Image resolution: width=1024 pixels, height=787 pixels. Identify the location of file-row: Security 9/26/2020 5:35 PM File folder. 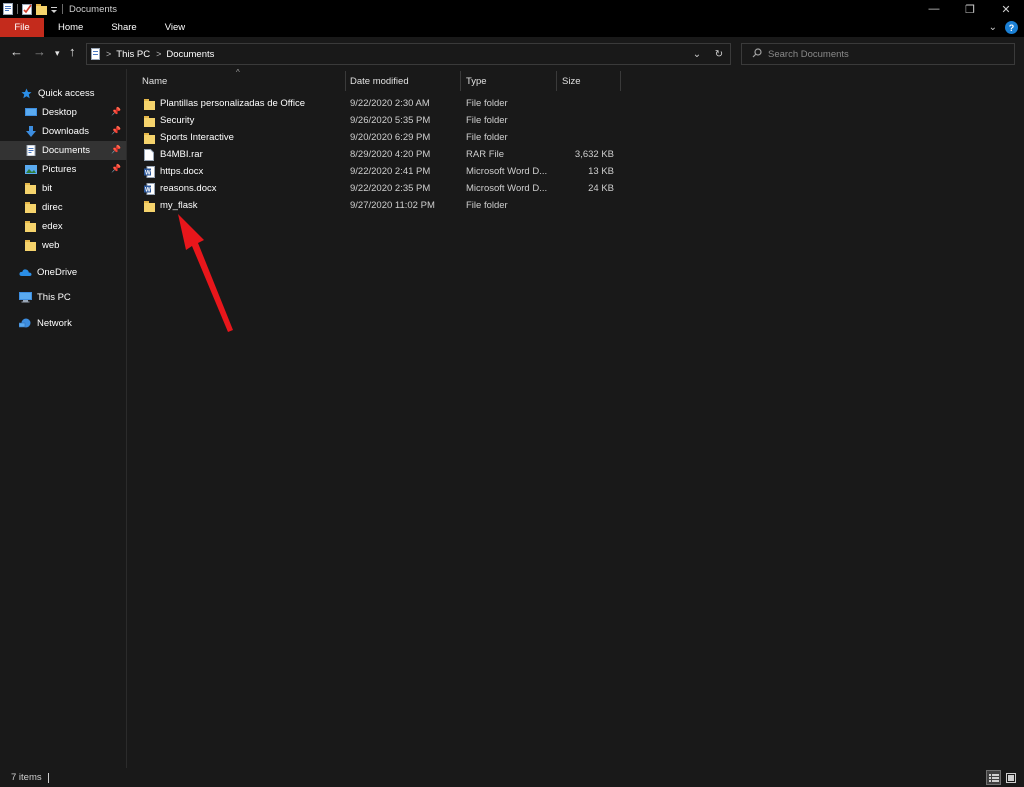
(575, 120).